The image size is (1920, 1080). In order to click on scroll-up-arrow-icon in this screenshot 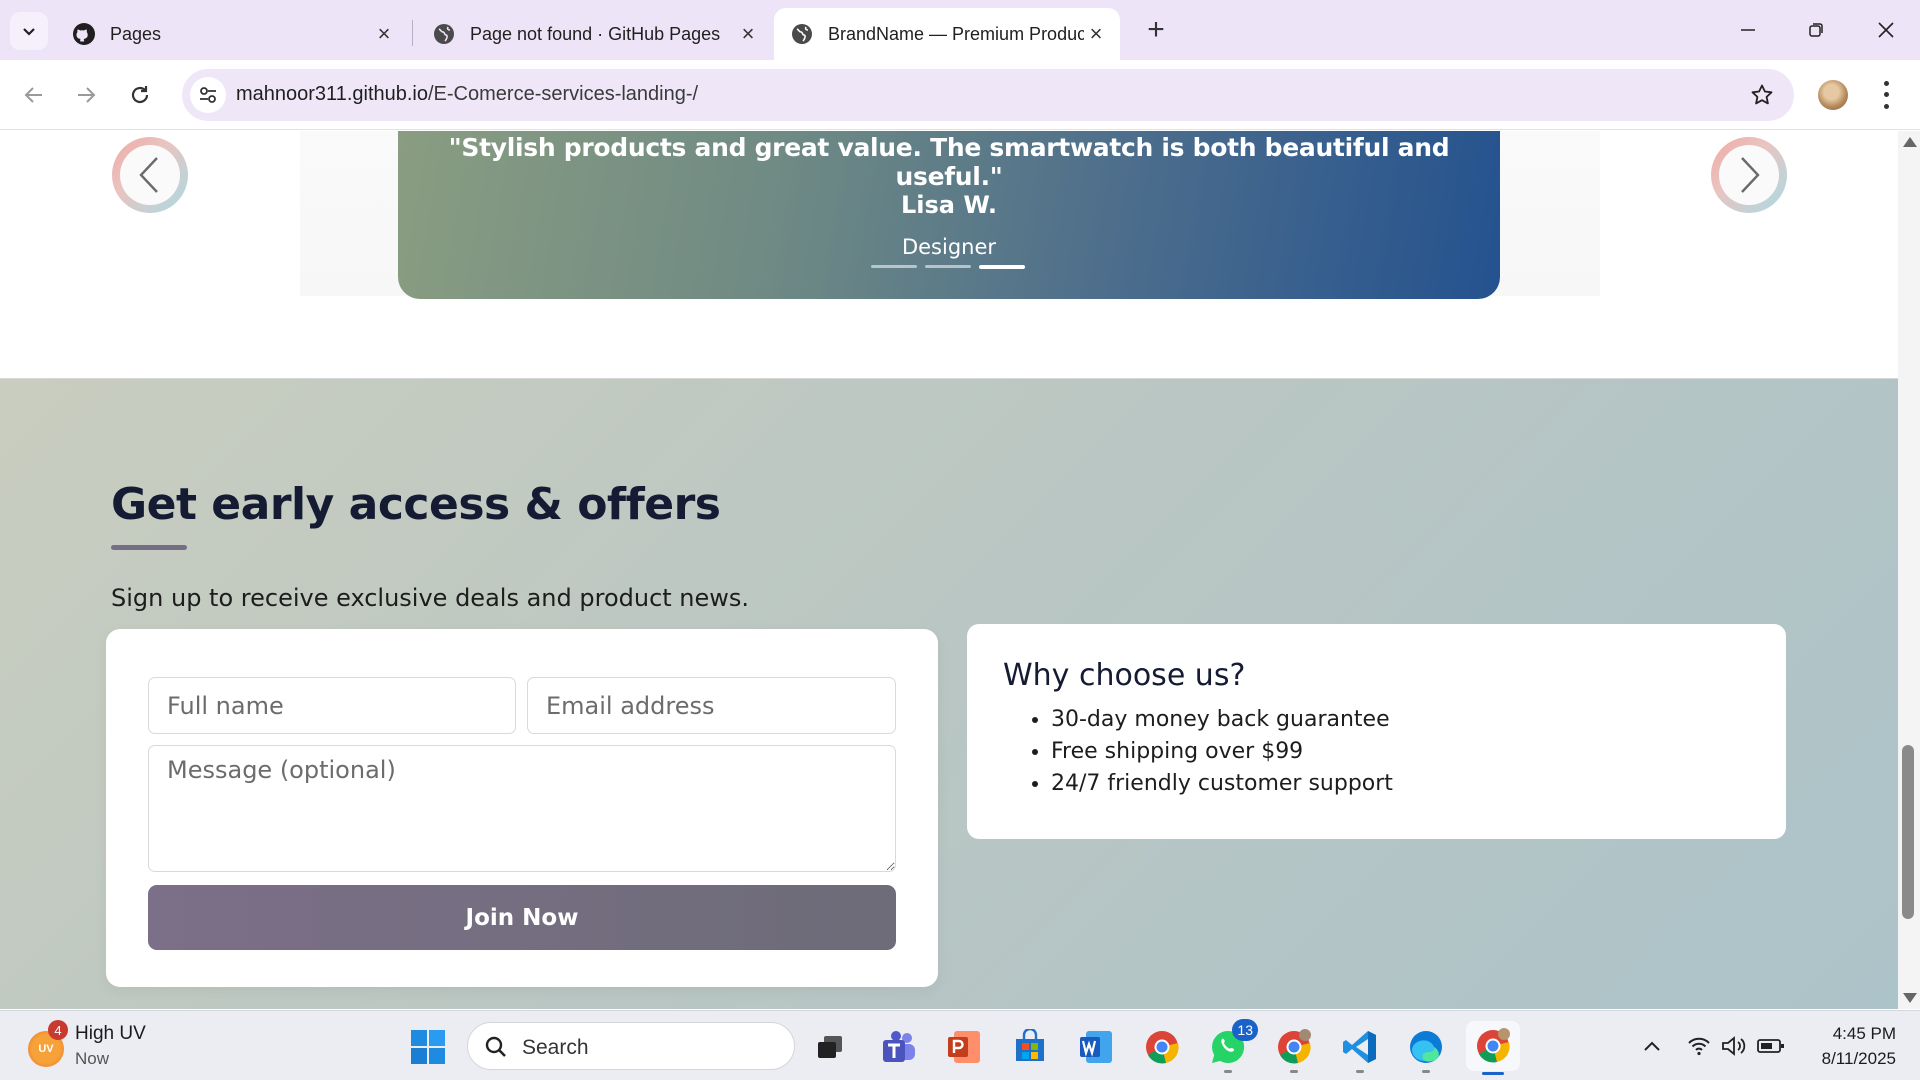, I will do `click(1910, 142)`.